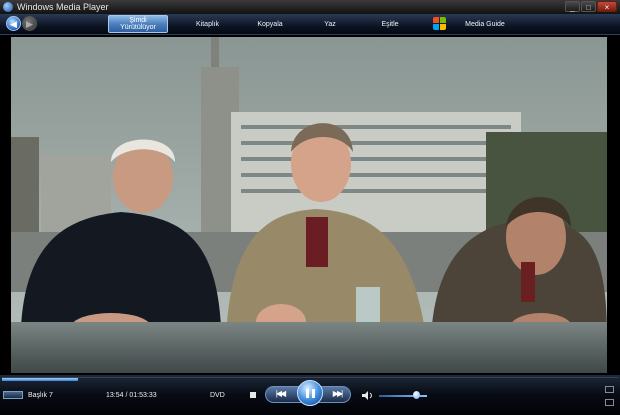 Image resolution: width=620 pixels, height=415 pixels. What do you see at coordinates (8, 7) in the screenshot?
I see `media-player-app-icon` at bounding box center [8, 7].